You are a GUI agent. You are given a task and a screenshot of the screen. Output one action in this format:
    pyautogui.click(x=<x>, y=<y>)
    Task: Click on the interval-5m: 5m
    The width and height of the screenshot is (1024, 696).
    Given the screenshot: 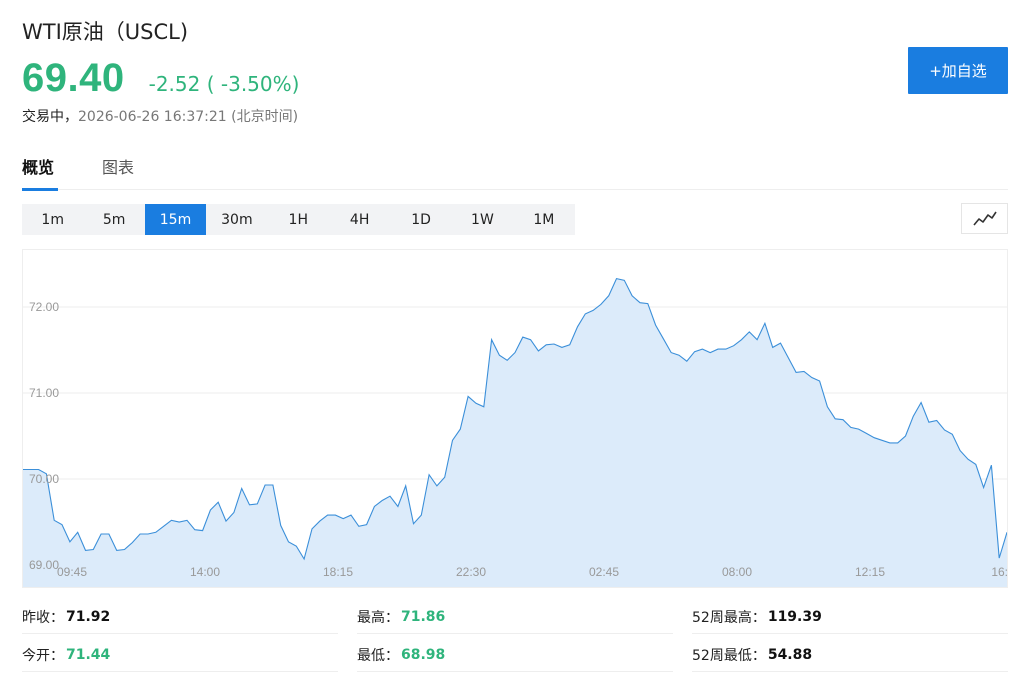 What is the action you would take?
    pyautogui.click(x=113, y=219)
    